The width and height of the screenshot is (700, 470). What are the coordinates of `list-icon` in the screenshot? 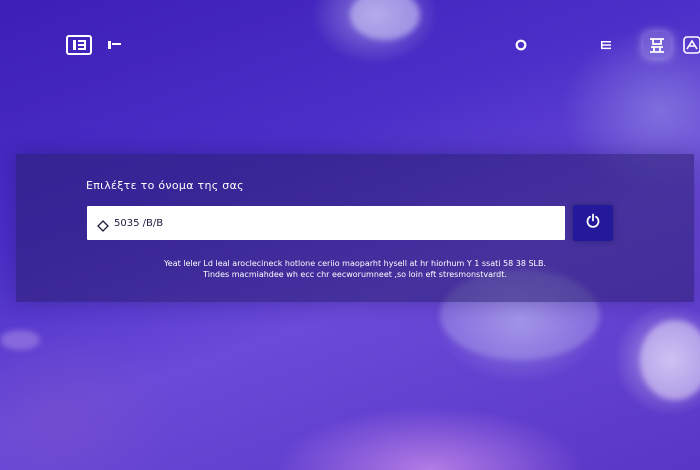 It's located at (606, 45).